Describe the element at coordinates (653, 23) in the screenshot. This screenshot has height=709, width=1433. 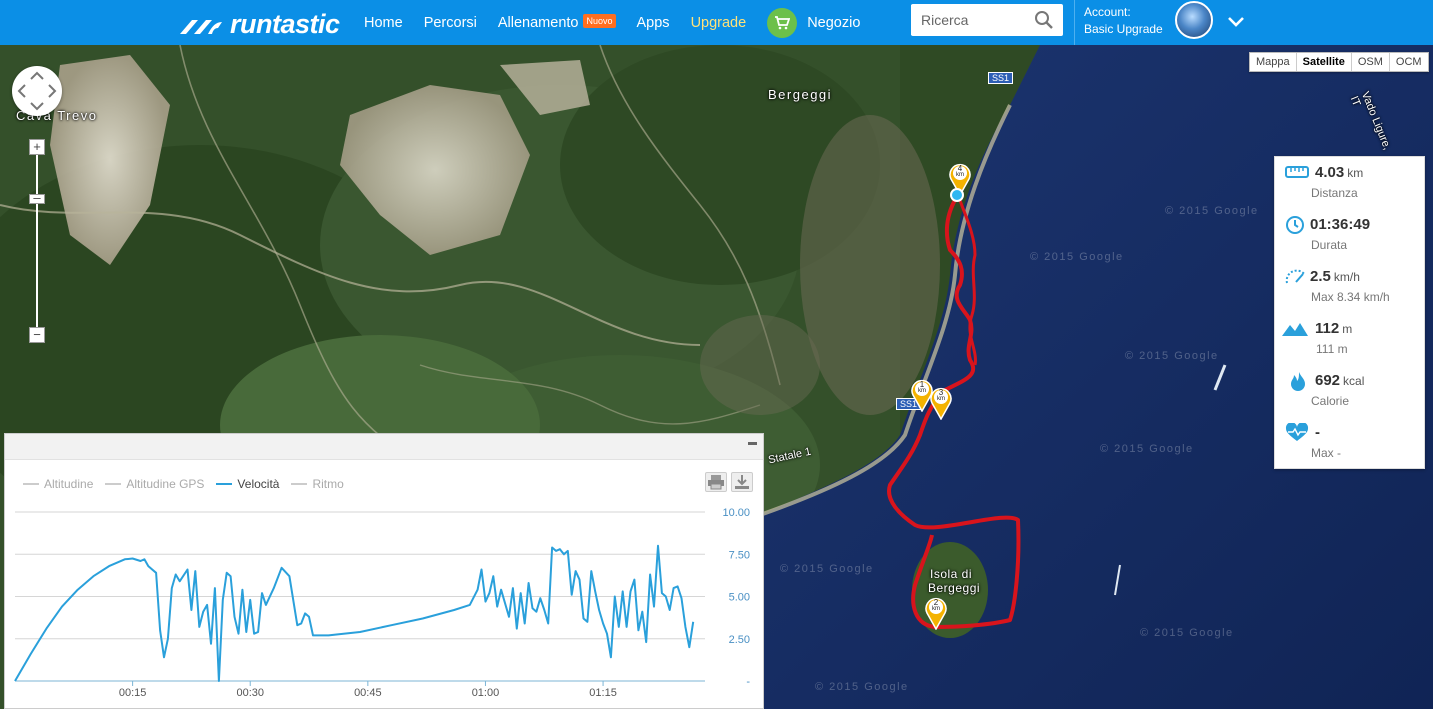
I see `nav-apps: Apps` at that location.